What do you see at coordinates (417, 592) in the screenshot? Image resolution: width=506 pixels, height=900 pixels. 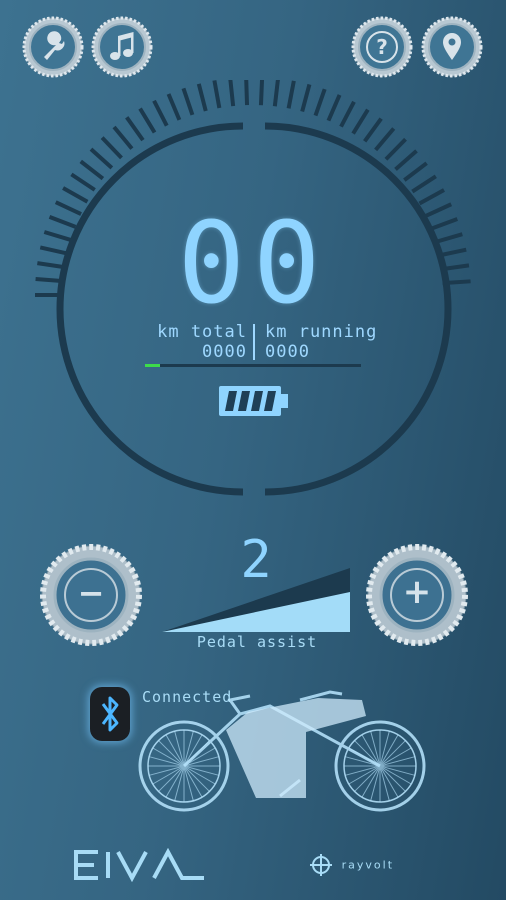 I see `plus-icon: +` at bounding box center [417, 592].